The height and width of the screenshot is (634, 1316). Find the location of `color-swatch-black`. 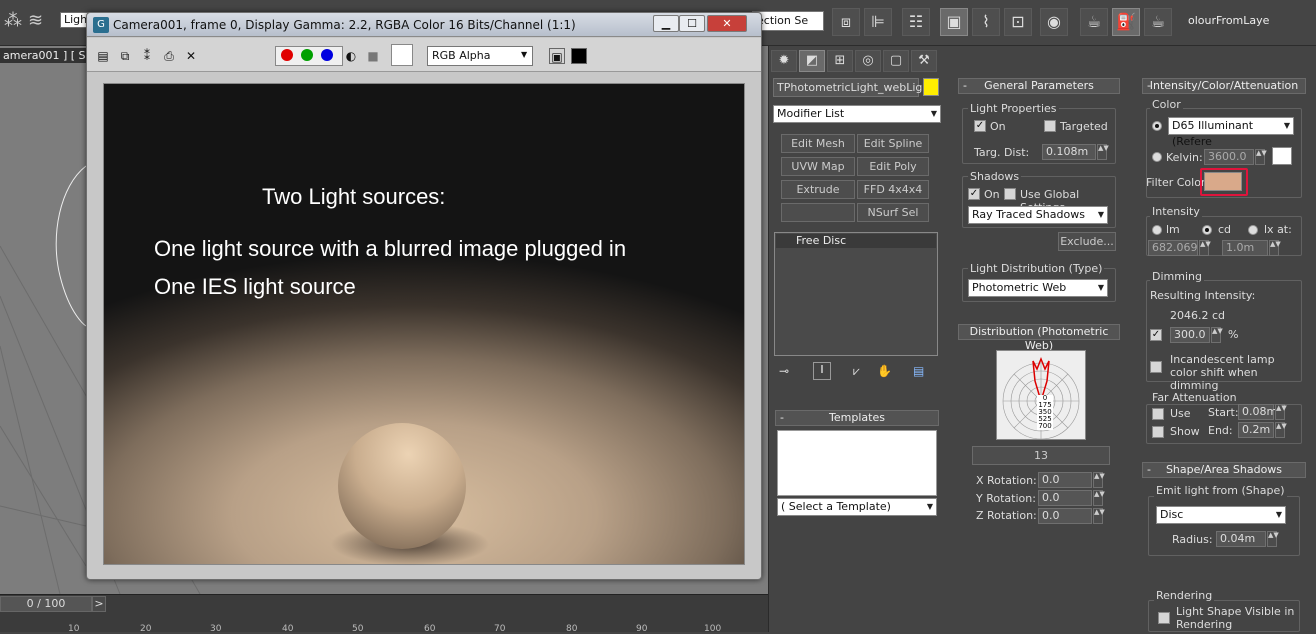

color-swatch-black is located at coordinates (579, 56).